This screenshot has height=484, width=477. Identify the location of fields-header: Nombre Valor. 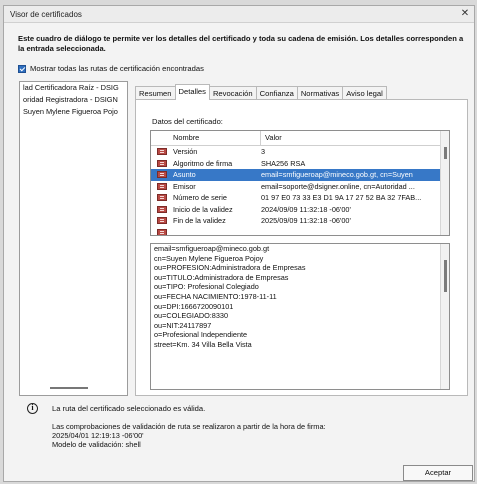
(296, 138).